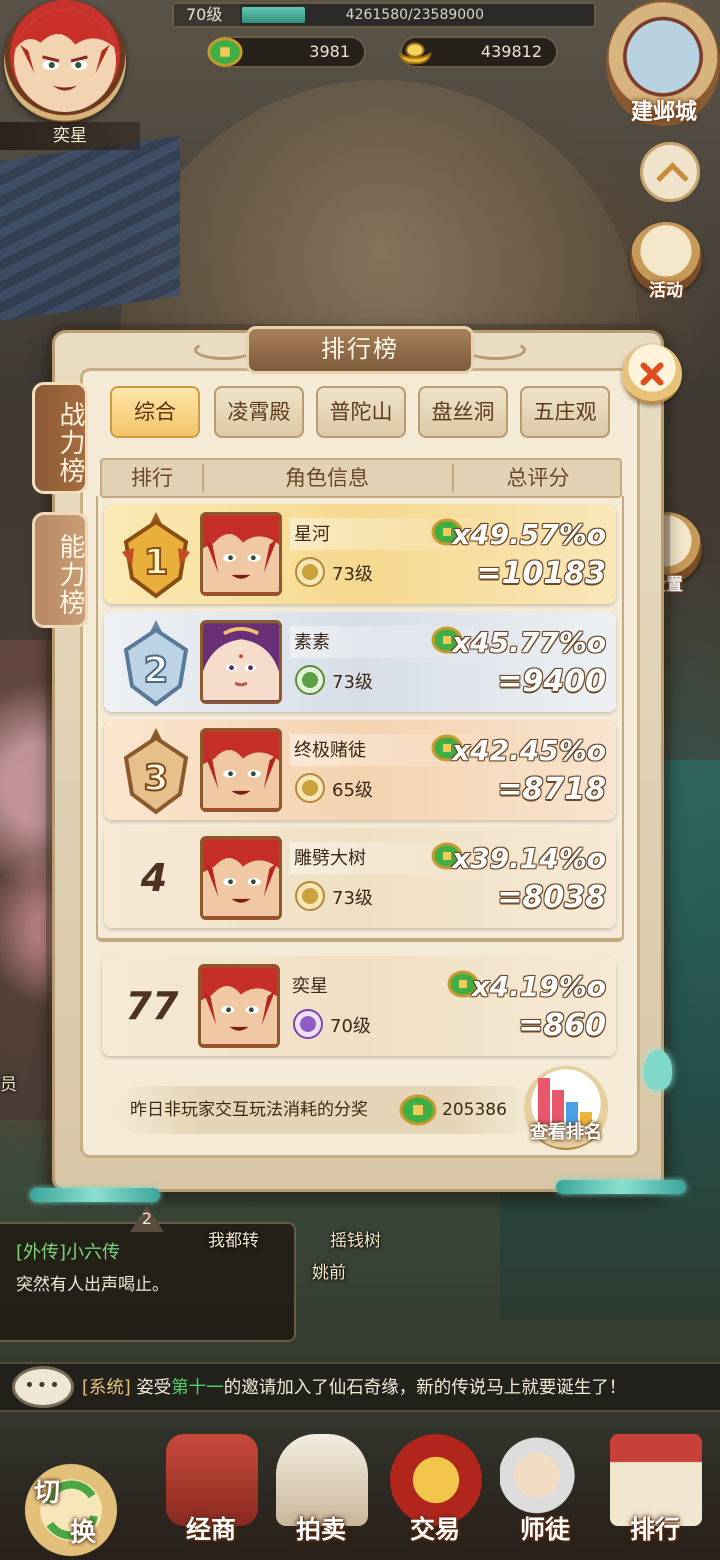  I want to click on system-message: [系统] 姿受第十一的邀请加入了仙石奇缘，新的传说马上就要诞生了！, so click(354, 1386).